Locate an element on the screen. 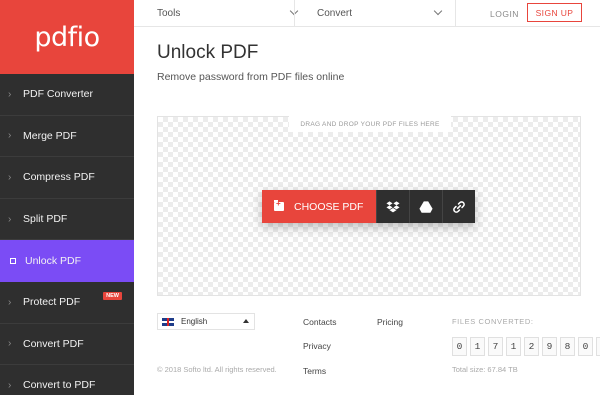 The width and height of the screenshot is (600, 395). new-badge: NEW is located at coordinates (112, 295).